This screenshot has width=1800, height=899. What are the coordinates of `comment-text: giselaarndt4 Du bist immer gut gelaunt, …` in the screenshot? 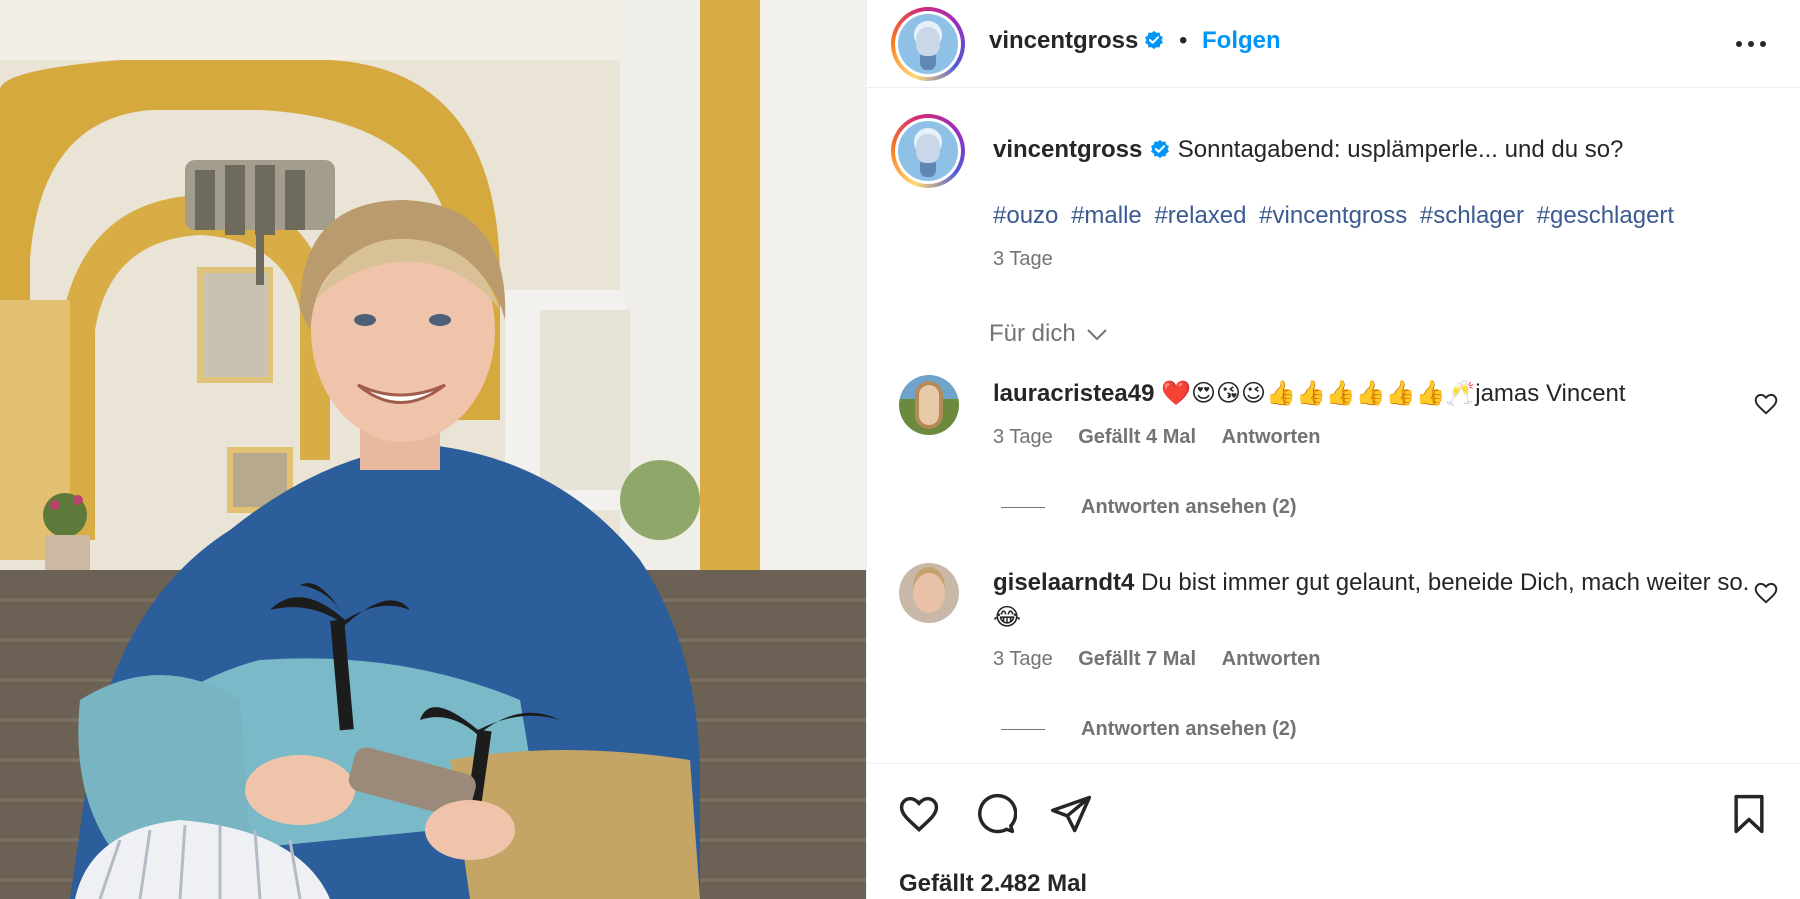 It's located at (1373, 600).